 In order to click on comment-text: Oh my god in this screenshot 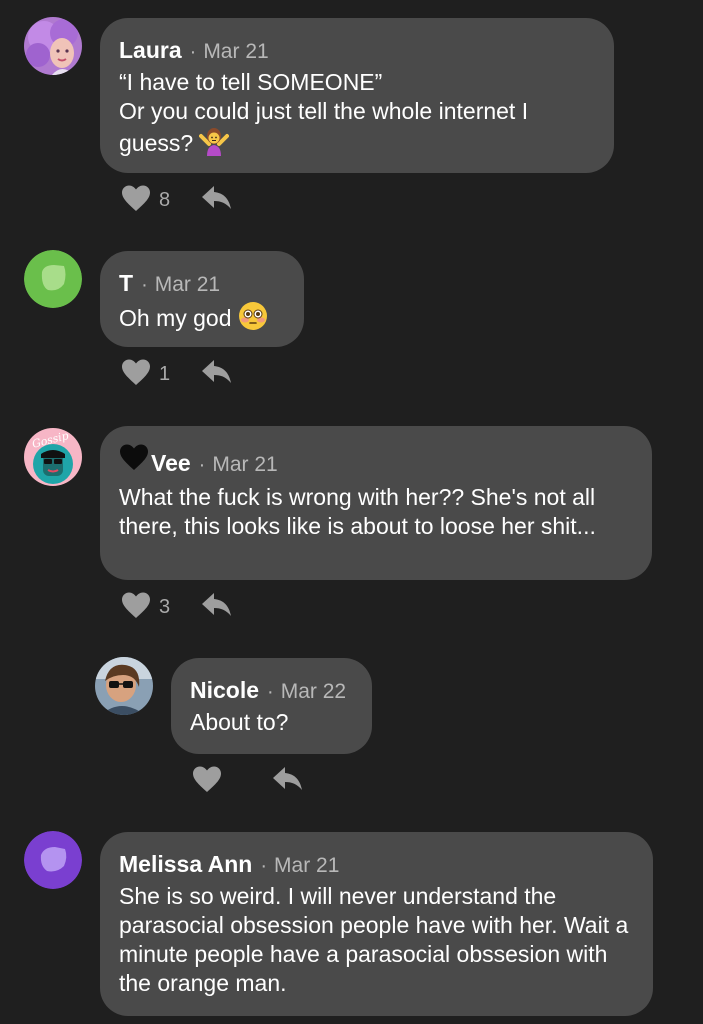, I will do `click(201, 319)`.